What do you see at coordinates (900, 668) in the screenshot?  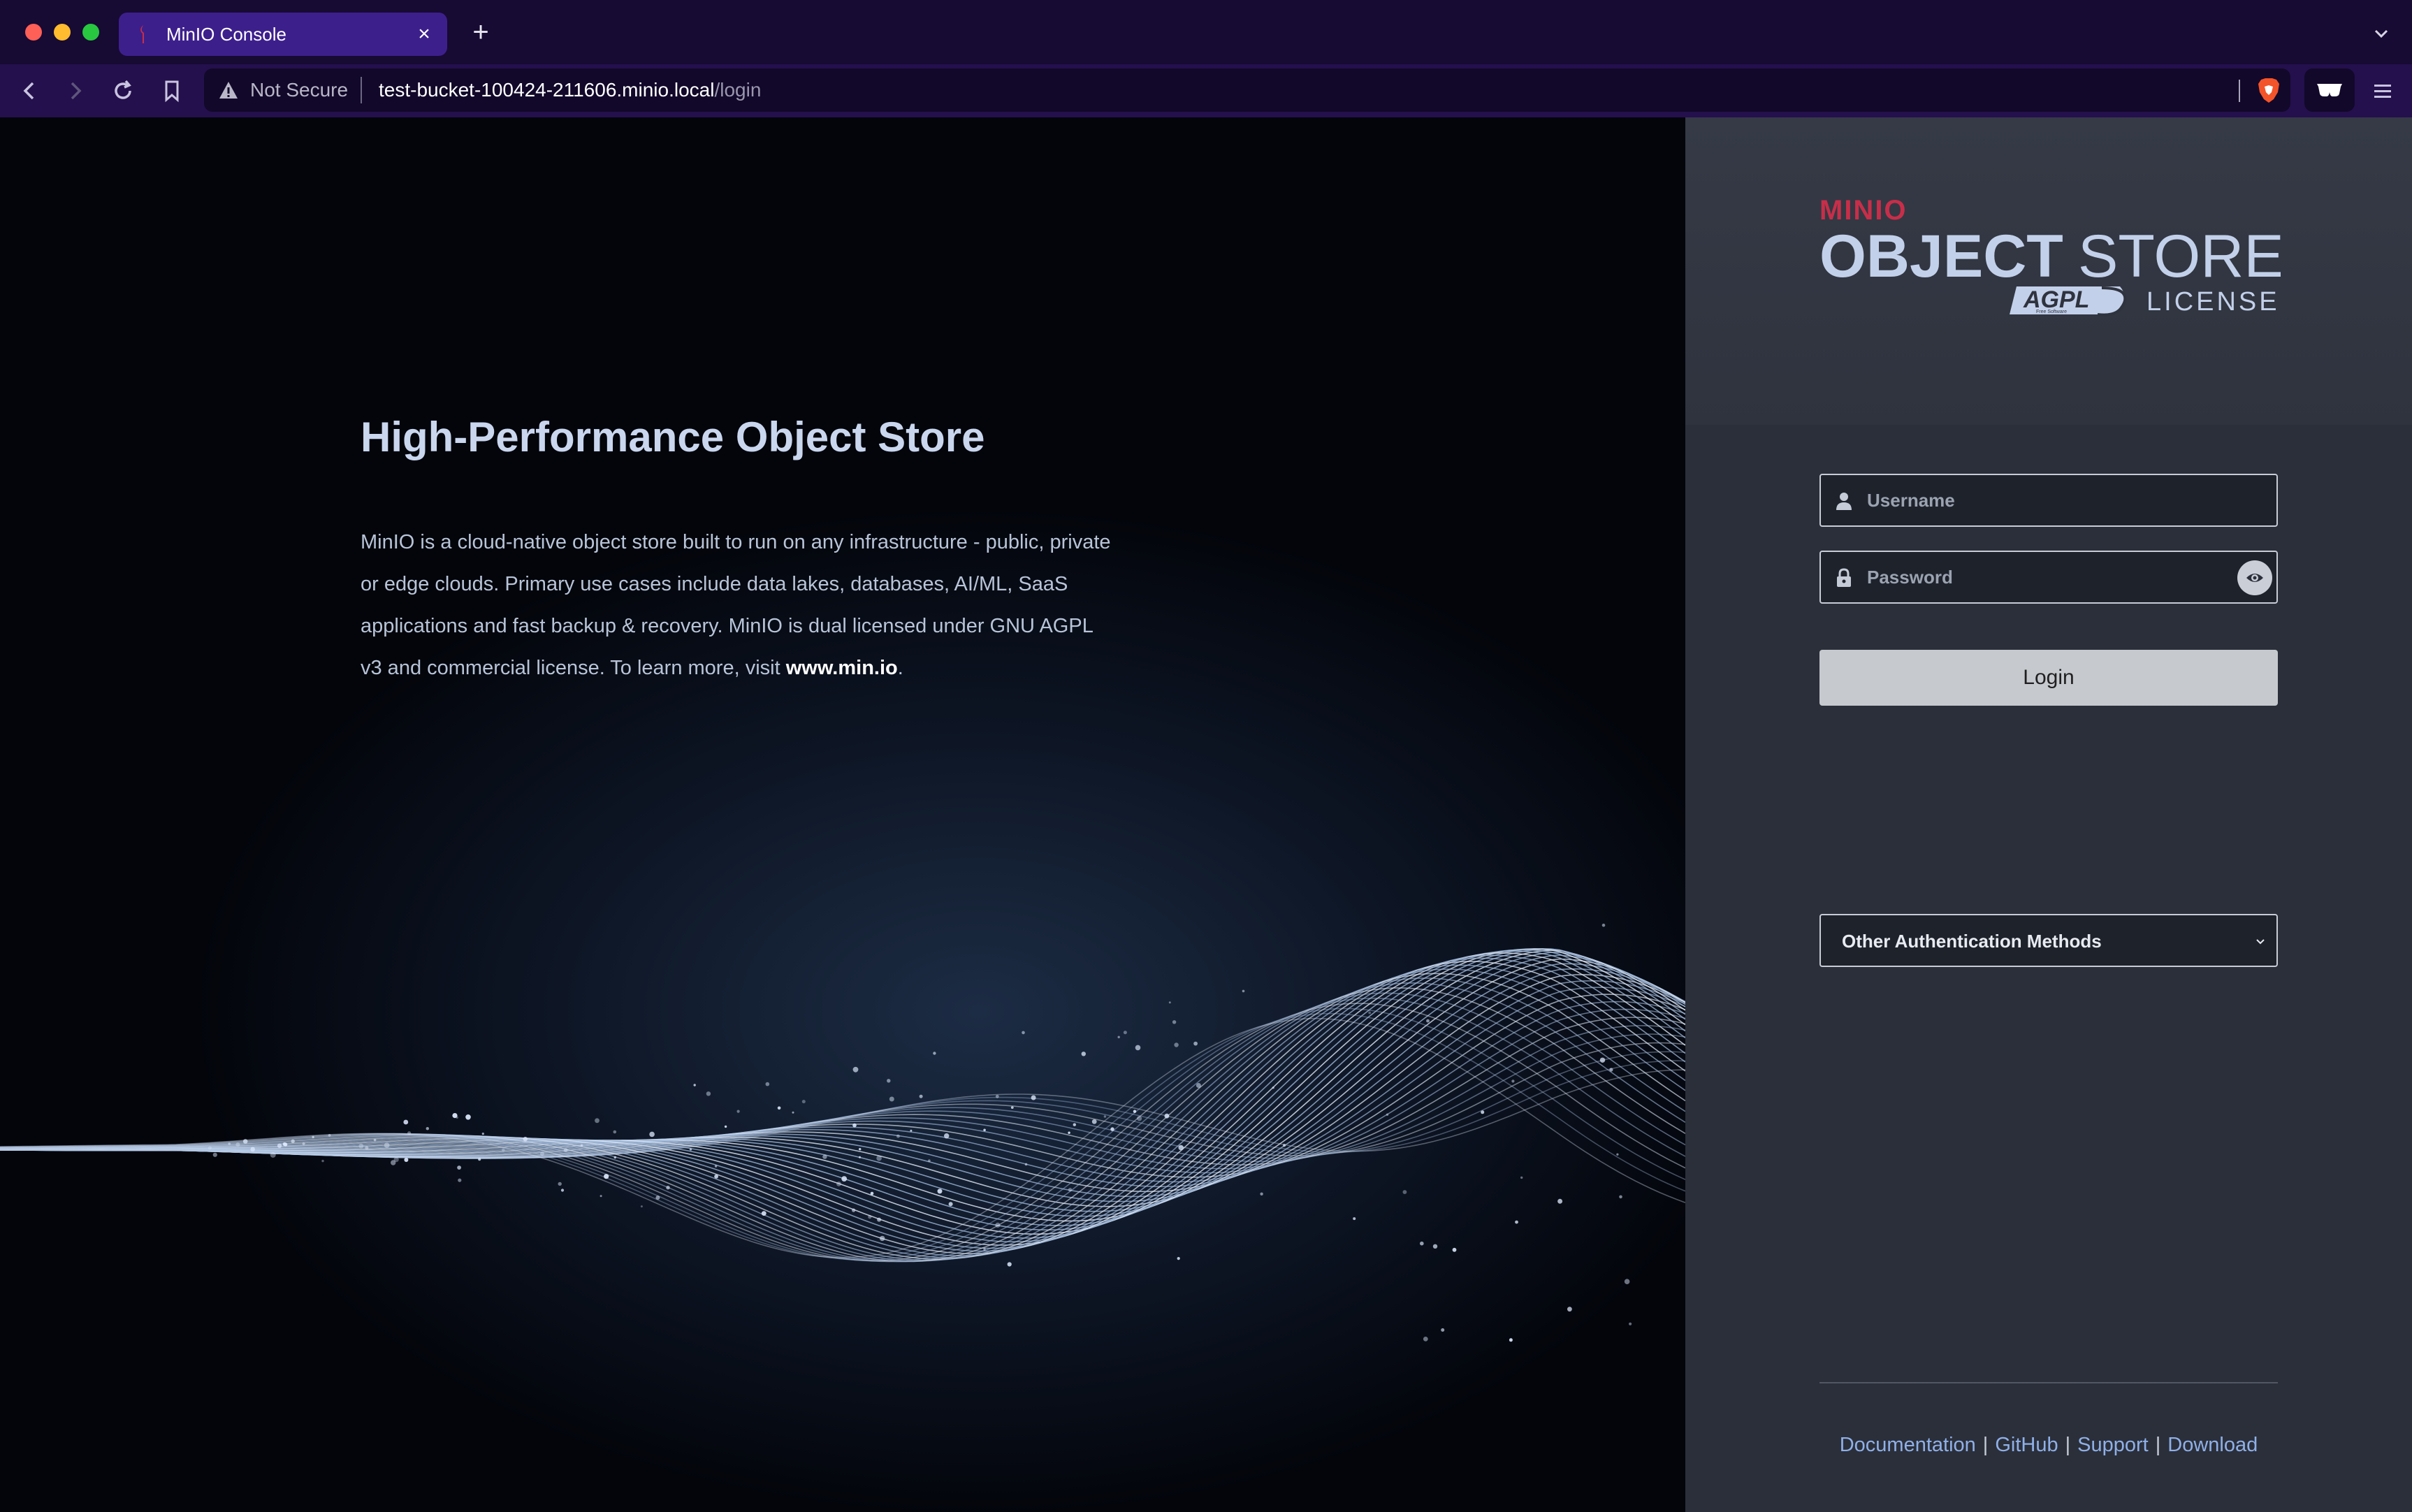 I see `hero-description-end: .` at bounding box center [900, 668].